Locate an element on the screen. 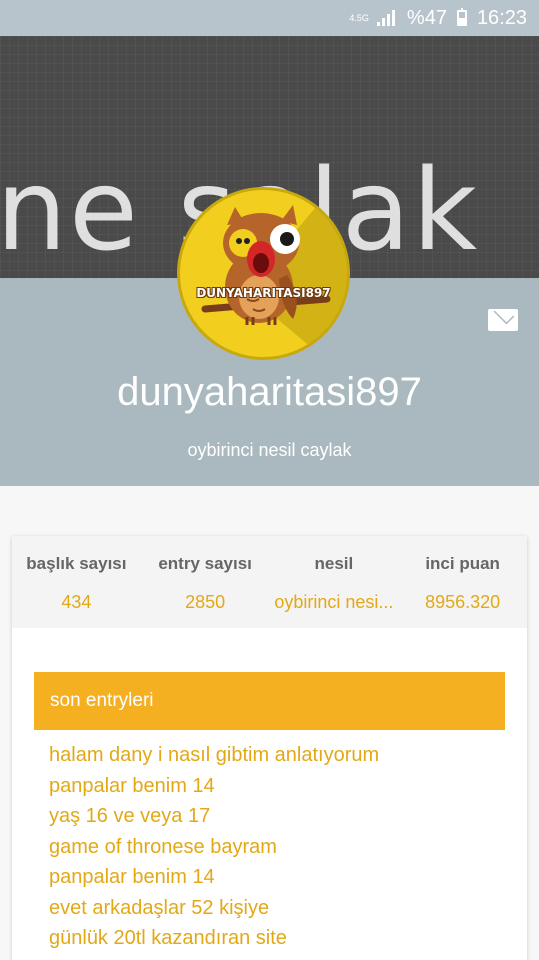 Image resolution: width=539 pixels, height=960 pixels. status-bar: 4.5G %47 16:23 is located at coordinates (269, 18).